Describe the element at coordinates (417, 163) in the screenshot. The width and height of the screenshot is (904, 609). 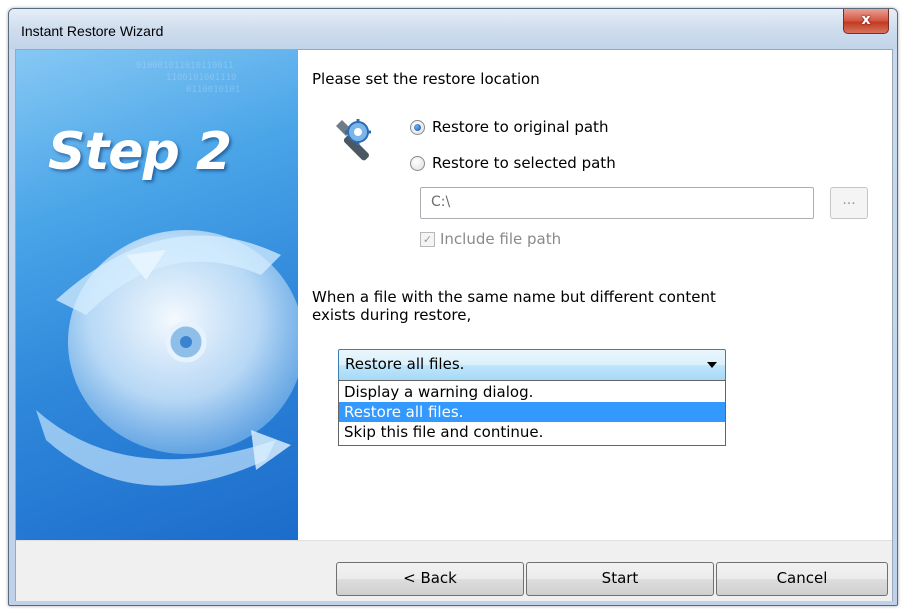
I see `radio-selected-path` at that location.